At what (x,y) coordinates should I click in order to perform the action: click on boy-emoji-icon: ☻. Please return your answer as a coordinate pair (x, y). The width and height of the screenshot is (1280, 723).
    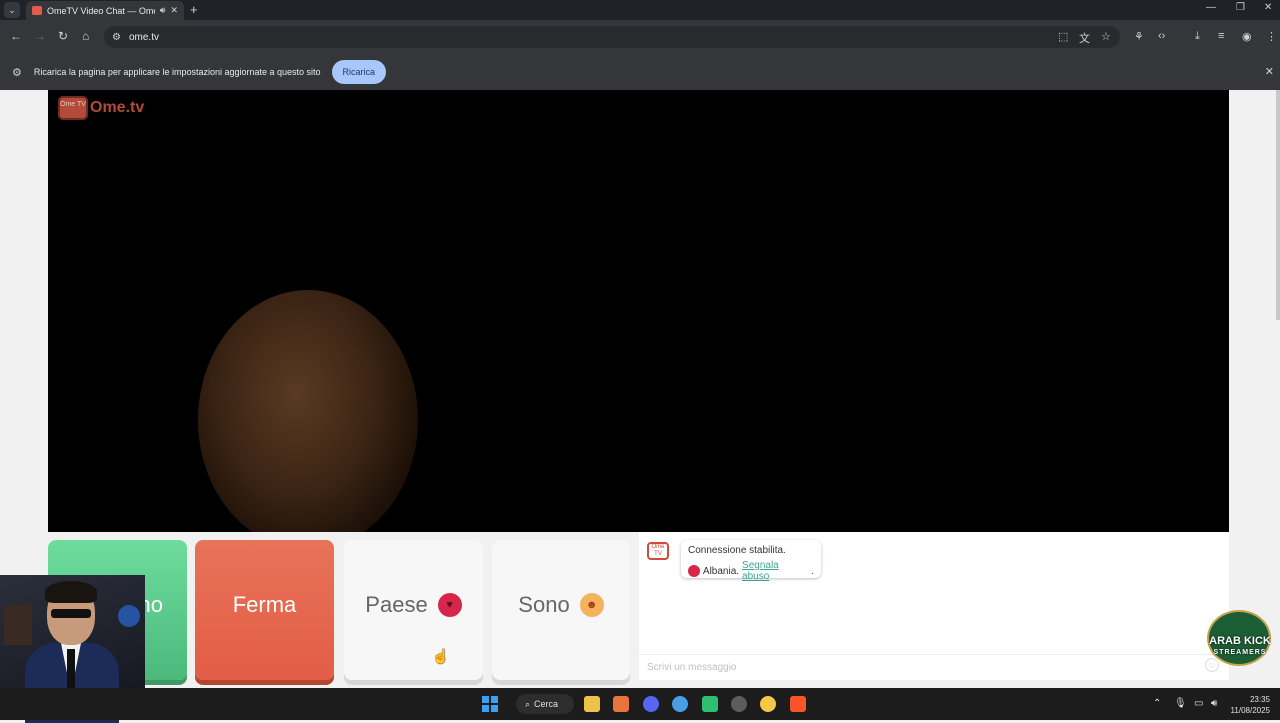
    Looking at the image, I should click on (591, 605).